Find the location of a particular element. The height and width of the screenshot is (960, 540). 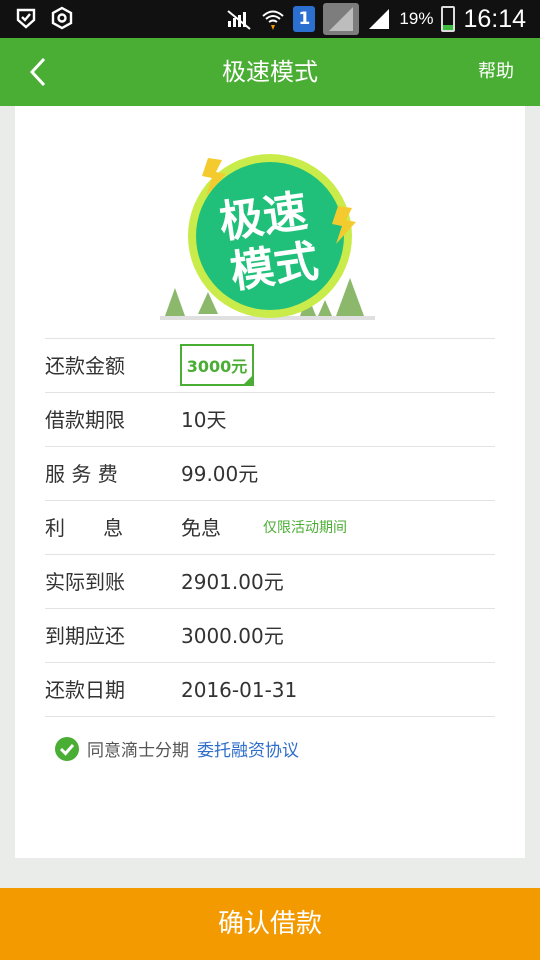

confirm-loan-button: 确认借款 is located at coordinates (270, 924).